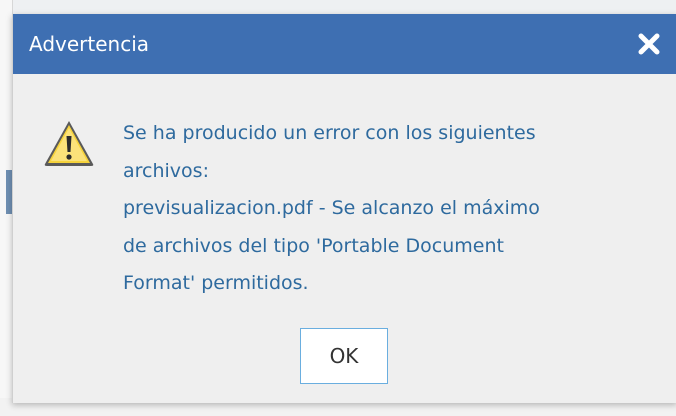 The height and width of the screenshot is (416, 676). I want to click on message-line: de archivos del tipo 'Portable Document, so click(313, 245).